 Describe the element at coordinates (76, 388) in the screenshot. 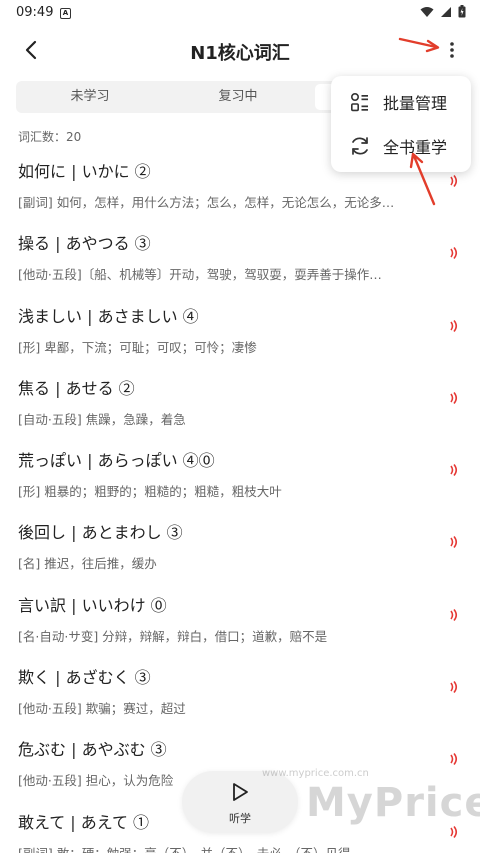

I see `word-title: 焦る | あせる ②` at that location.